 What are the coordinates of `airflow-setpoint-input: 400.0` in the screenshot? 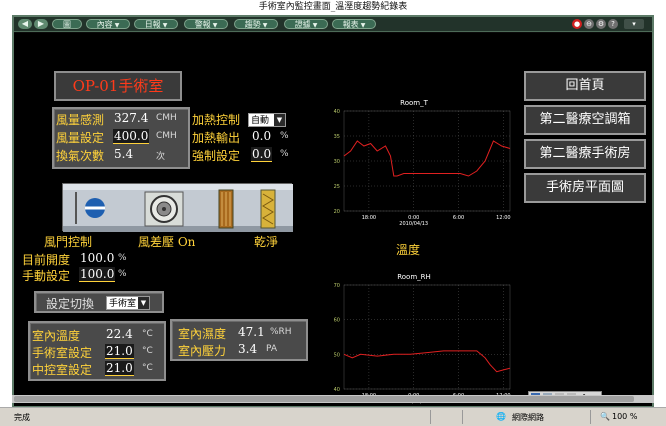 It's located at (131, 136).